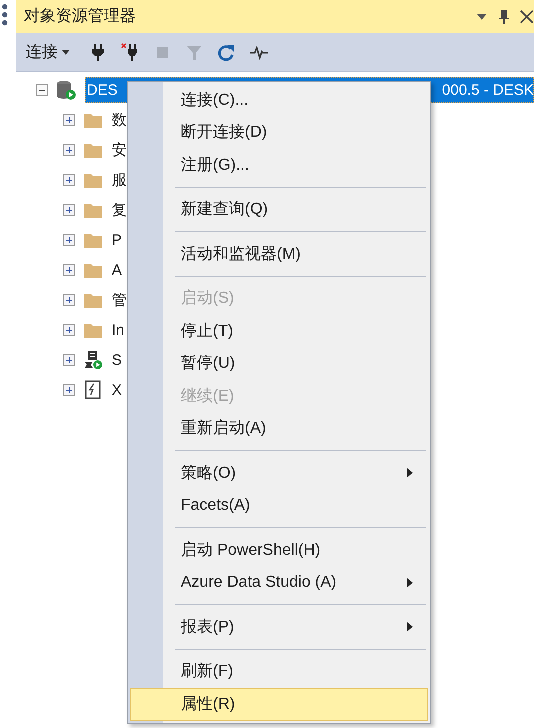  I want to click on caret-icon, so click(66, 52).